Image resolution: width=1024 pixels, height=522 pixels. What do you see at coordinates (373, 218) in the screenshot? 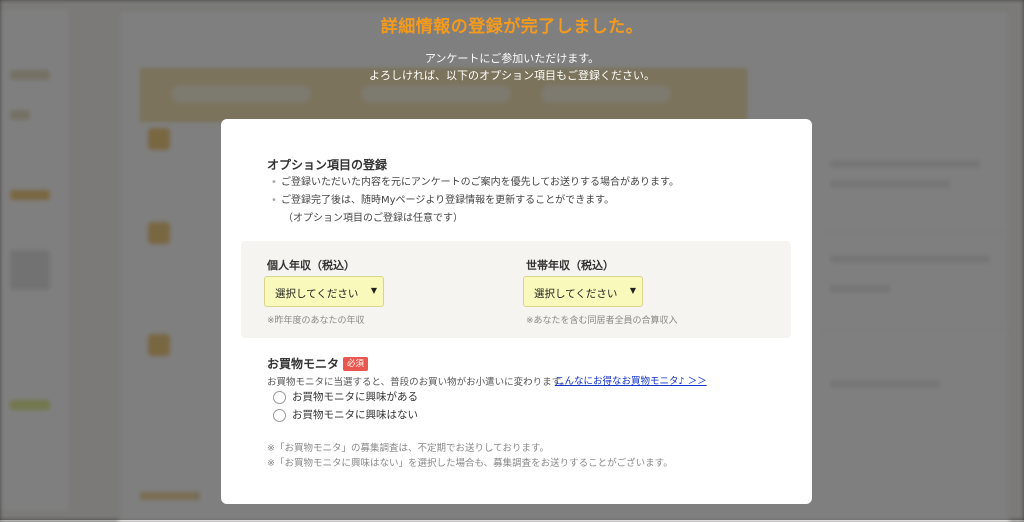
I see `options-optional-note: （オプション項目のご登録は任意です）` at bounding box center [373, 218].